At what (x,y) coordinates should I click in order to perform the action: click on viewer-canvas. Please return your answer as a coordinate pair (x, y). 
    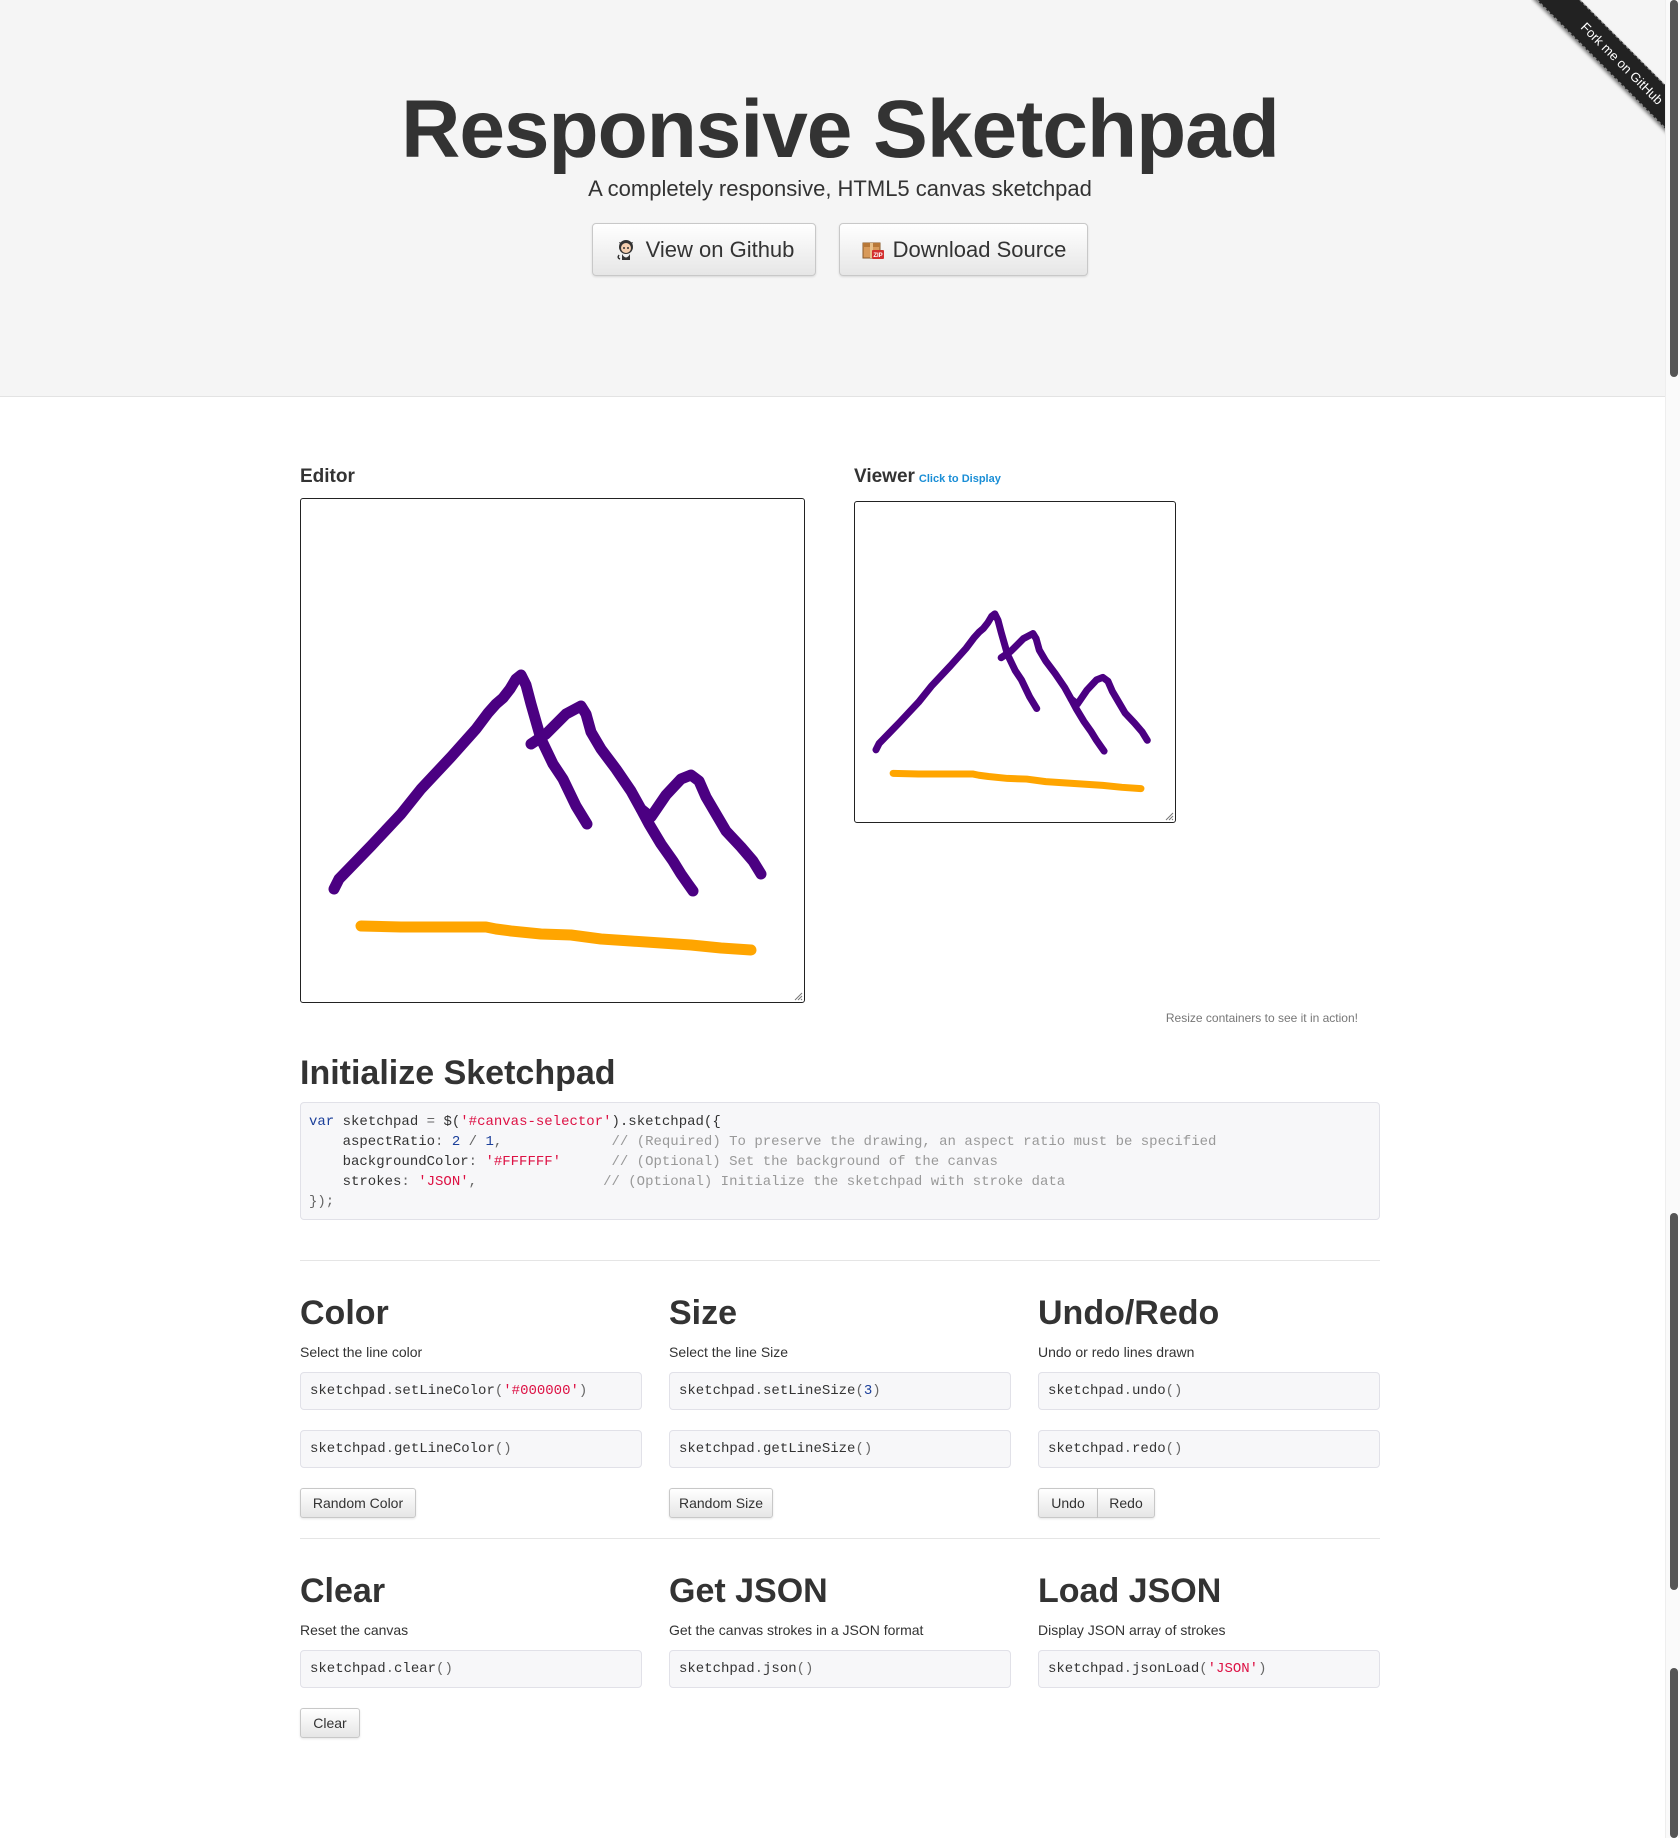
    Looking at the image, I should click on (1015, 662).